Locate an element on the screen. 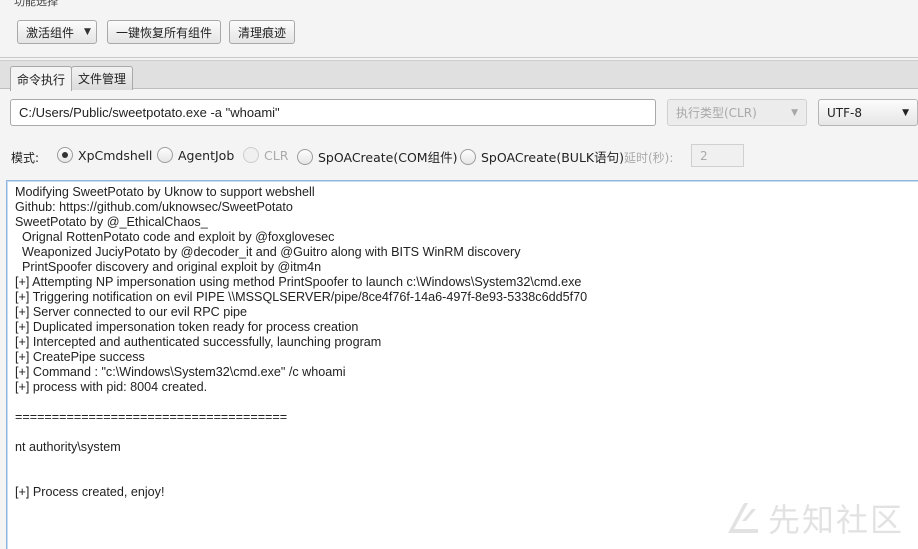  mode-label: 模式: is located at coordinates (25, 158).